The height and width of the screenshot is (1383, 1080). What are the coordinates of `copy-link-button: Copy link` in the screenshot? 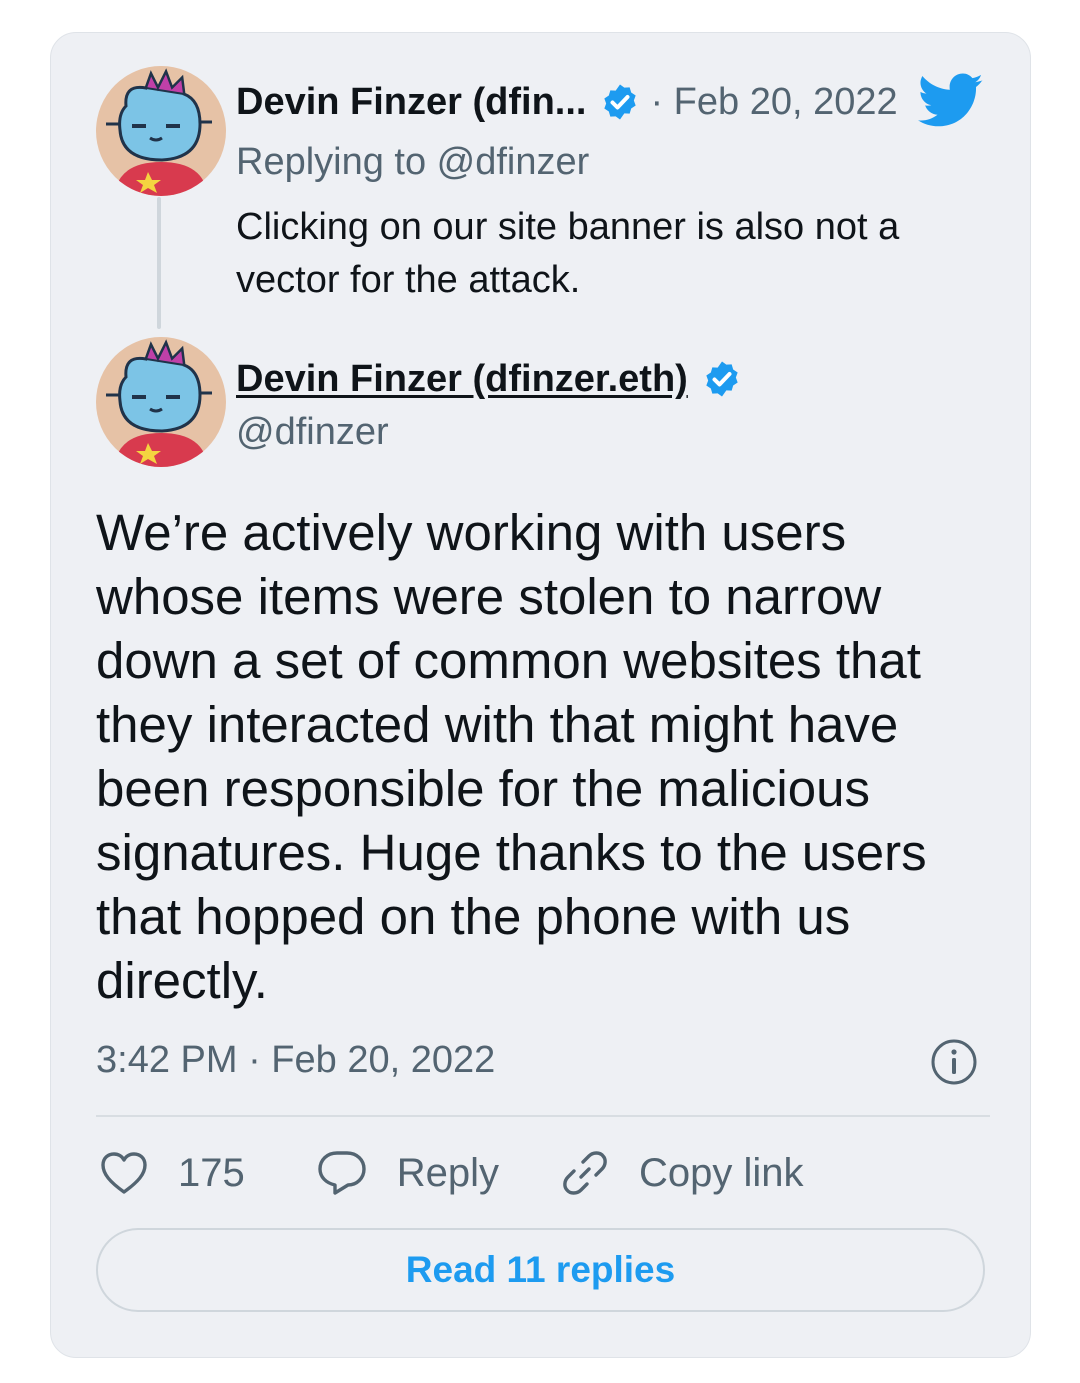 It's located at (682, 1173).